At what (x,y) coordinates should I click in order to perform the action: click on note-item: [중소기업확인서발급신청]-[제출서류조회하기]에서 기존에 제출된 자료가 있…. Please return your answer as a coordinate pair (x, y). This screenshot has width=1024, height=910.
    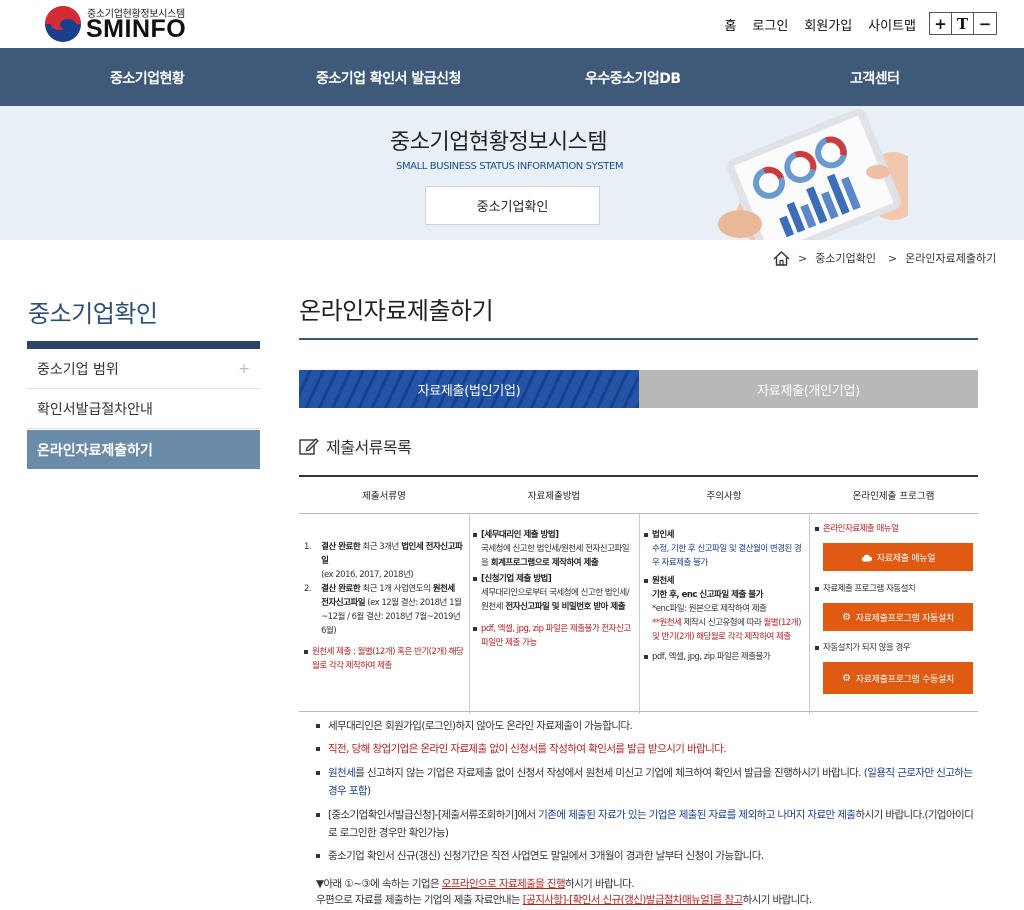
    Looking at the image, I should click on (646, 824).